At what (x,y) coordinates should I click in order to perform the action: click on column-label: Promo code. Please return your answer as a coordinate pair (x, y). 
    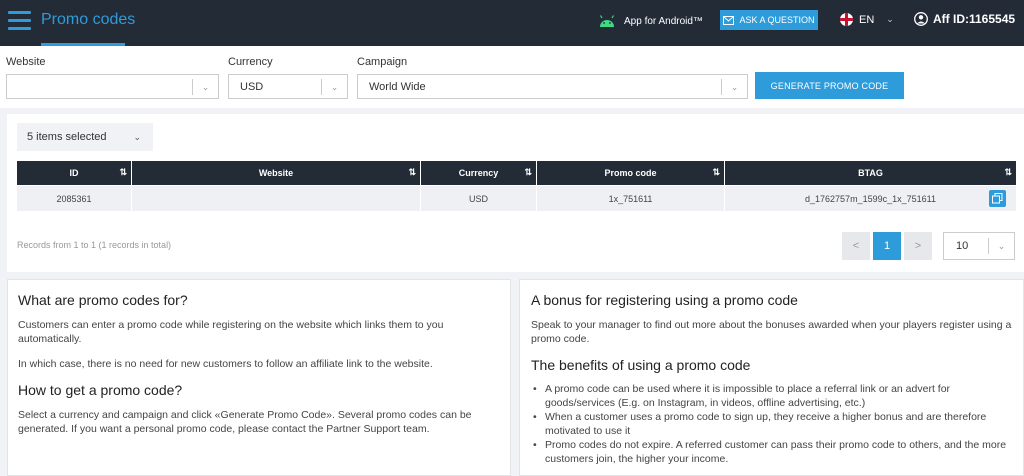
    Looking at the image, I should click on (630, 173).